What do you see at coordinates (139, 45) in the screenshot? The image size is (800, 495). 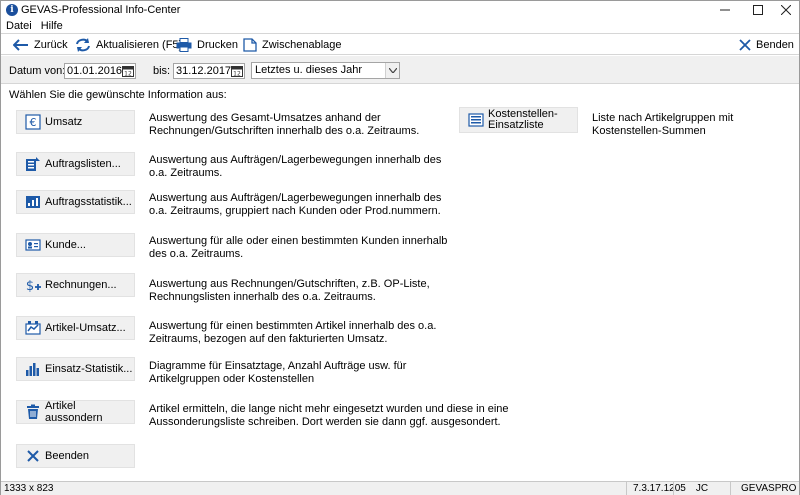 I see `refresh-label: Aktualisieren (F5)` at bounding box center [139, 45].